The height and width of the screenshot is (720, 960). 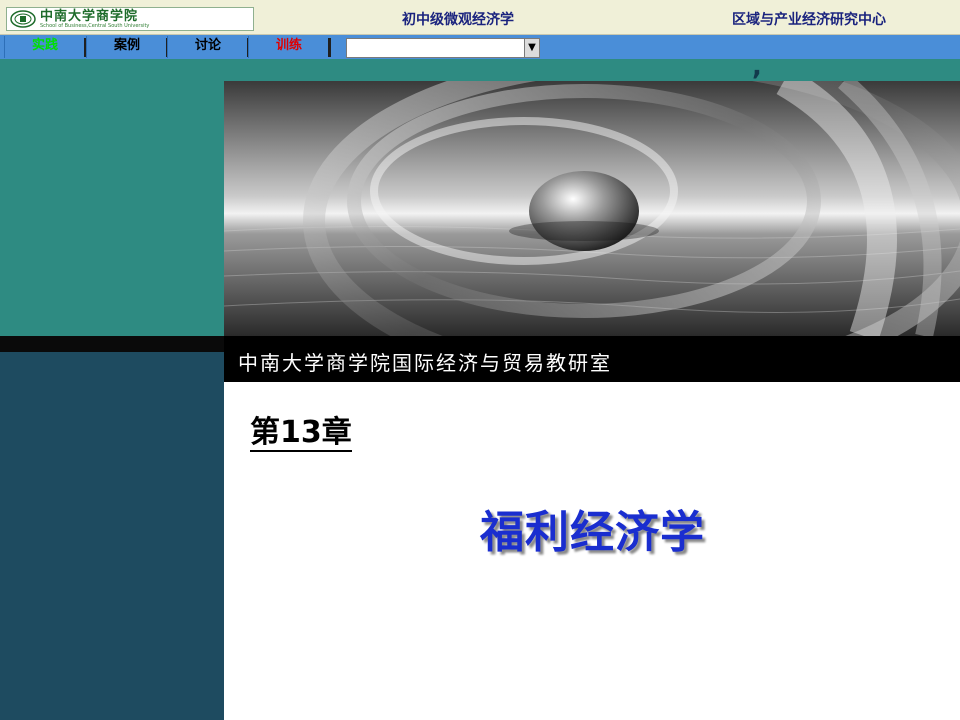 I want to click on tab-training: 训练, so click(x=289, y=47).